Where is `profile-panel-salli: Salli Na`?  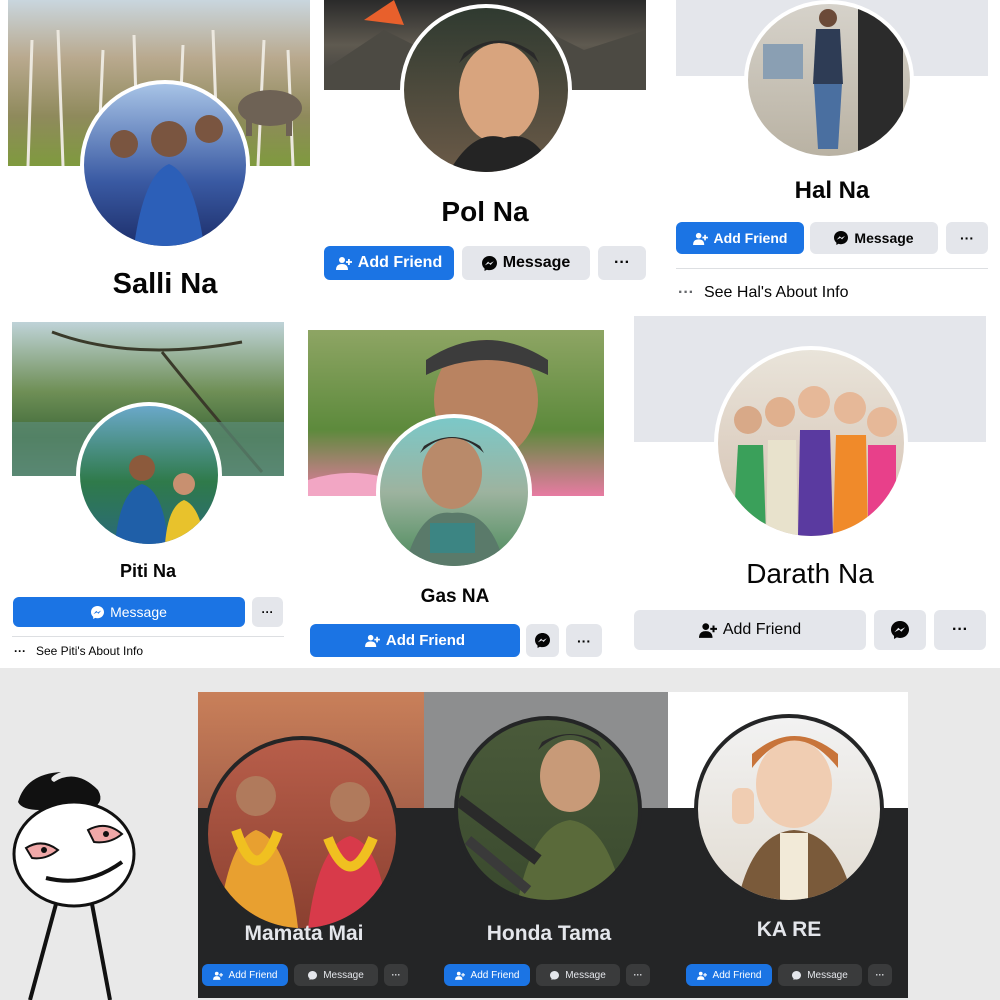
profile-panel-salli: Salli Na is located at coordinates (159, 159).